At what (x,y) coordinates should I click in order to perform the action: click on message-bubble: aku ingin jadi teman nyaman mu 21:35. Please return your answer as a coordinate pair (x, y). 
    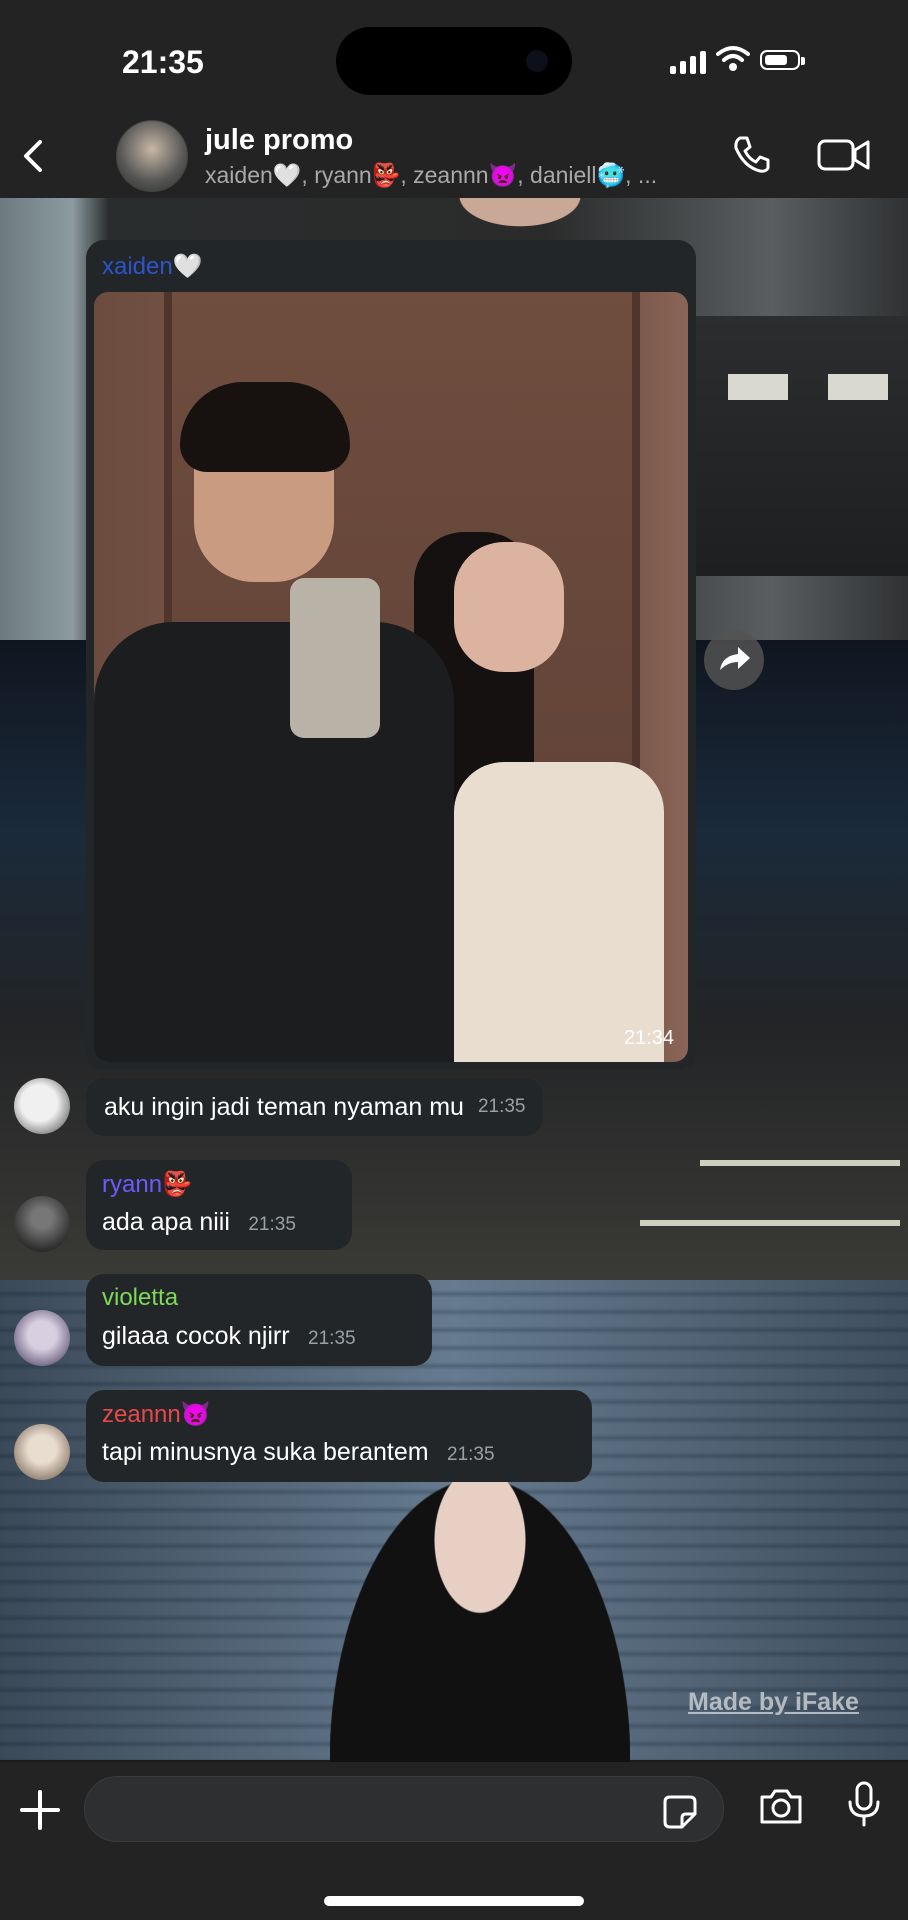
    Looking at the image, I should click on (315, 1107).